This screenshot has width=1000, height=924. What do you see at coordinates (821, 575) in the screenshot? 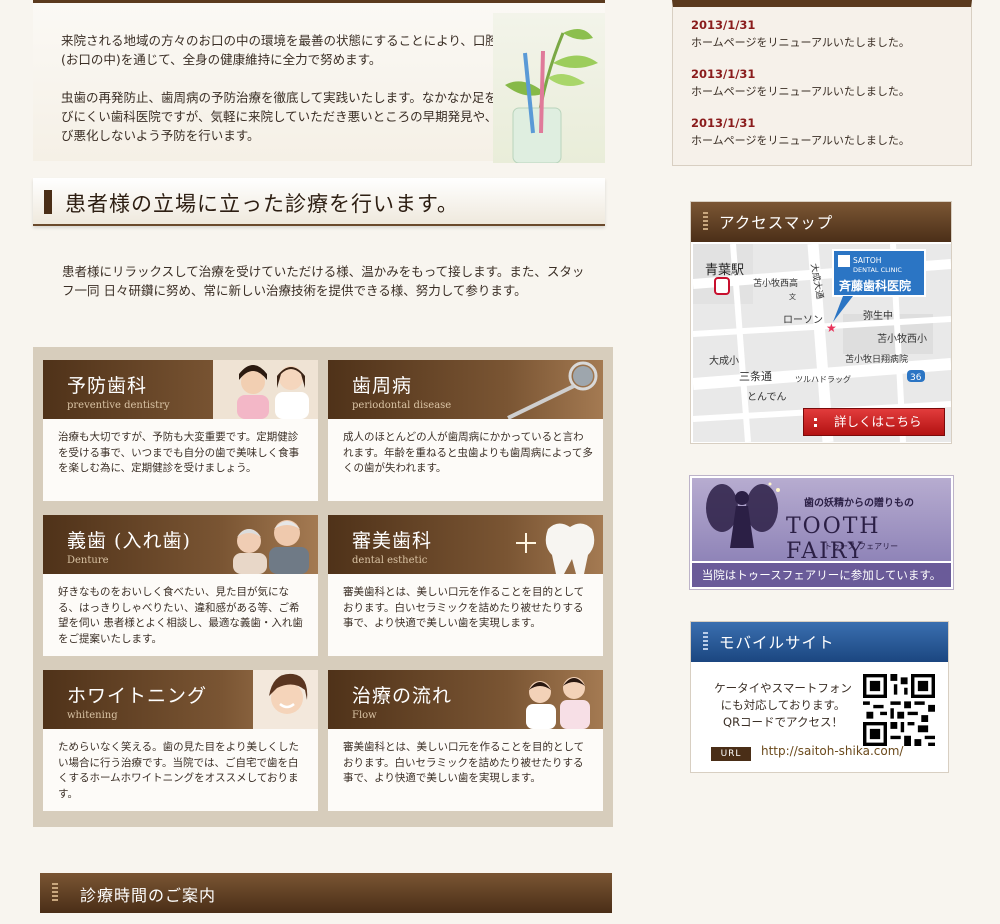
I see `tooth-fairy-note: 当院はトゥースフェアリーに参加しています。` at bounding box center [821, 575].